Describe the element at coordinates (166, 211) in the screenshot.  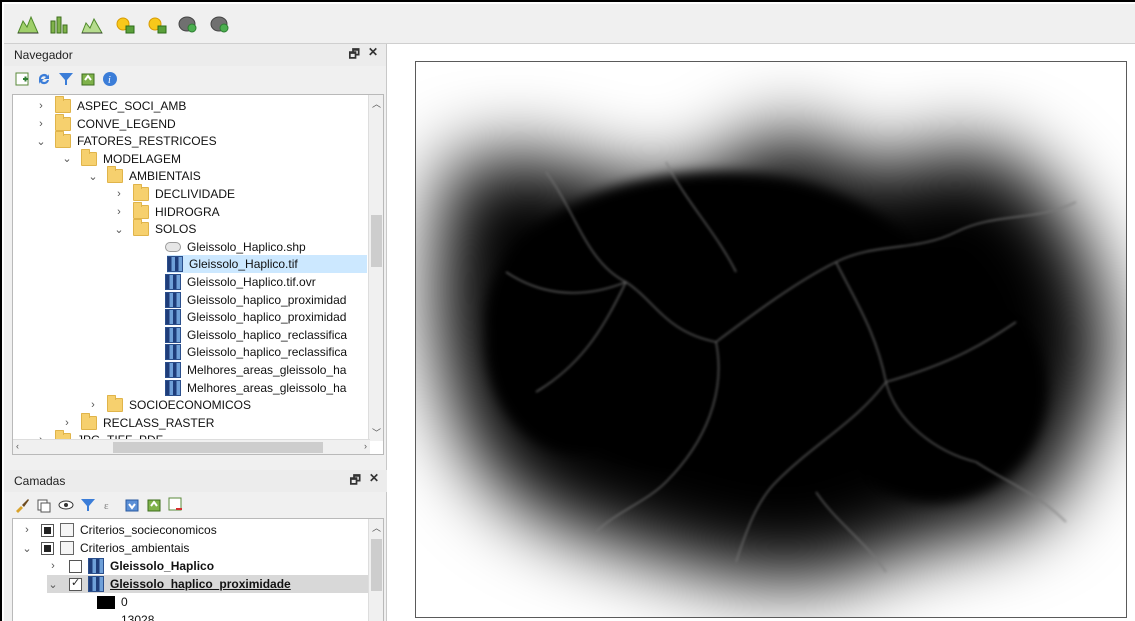
I see `browser-item: › HIDROGRA` at that location.